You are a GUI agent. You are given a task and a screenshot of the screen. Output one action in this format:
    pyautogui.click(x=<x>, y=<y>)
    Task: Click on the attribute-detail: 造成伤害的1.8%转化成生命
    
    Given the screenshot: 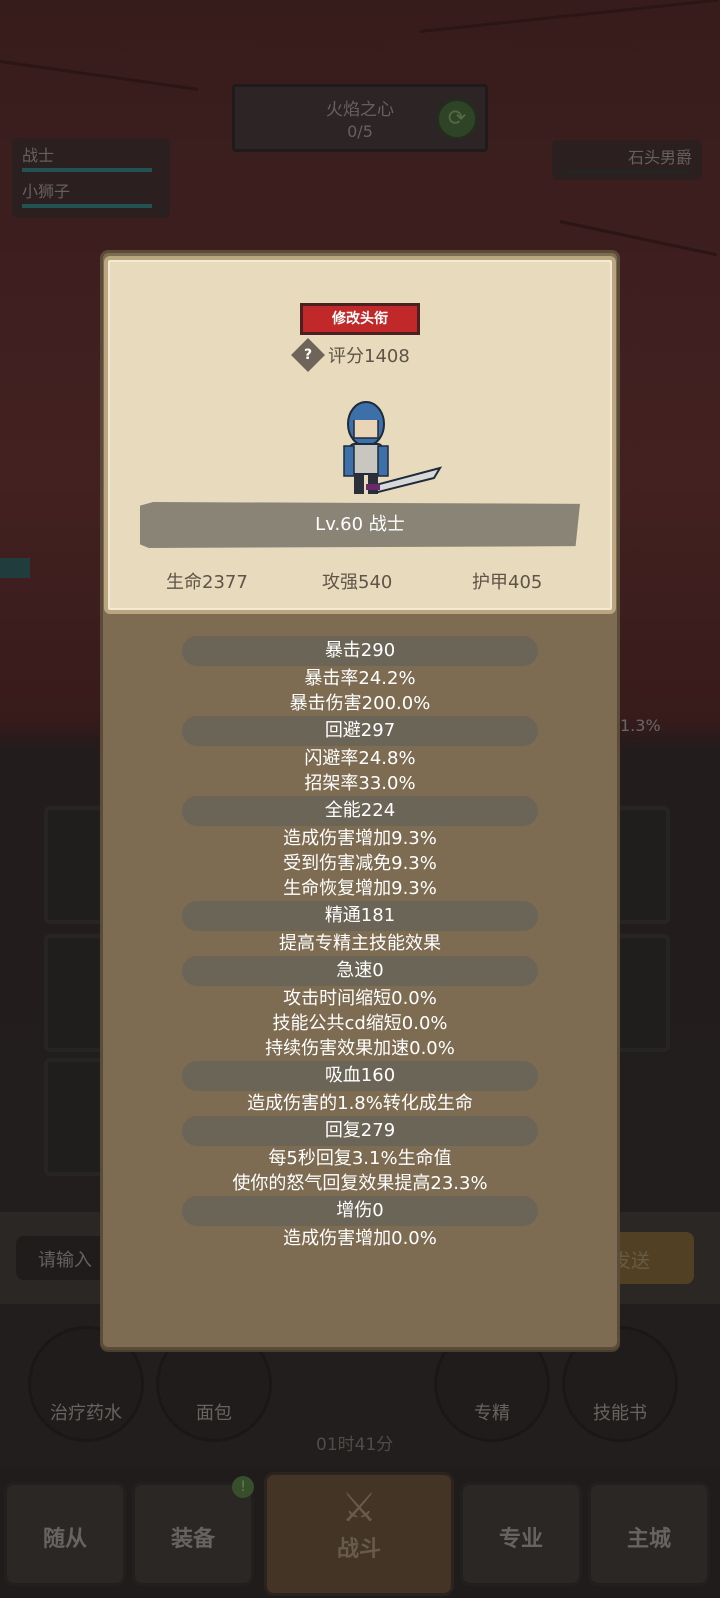 What is the action you would take?
    pyautogui.click(x=360, y=1103)
    